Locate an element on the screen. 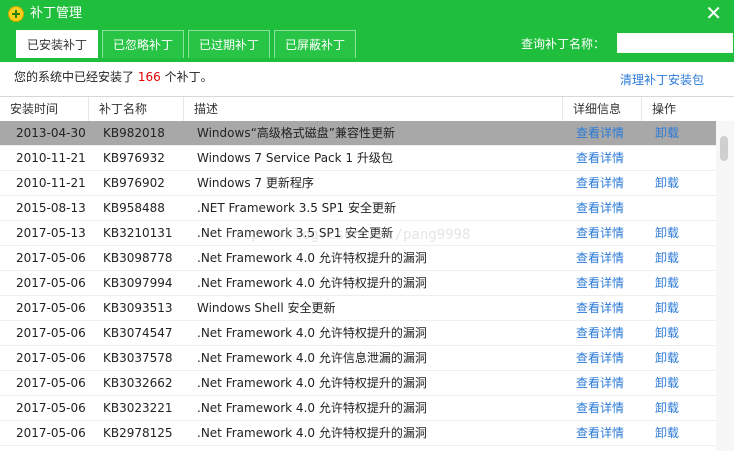  search-input is located at coordinates (675, 43).